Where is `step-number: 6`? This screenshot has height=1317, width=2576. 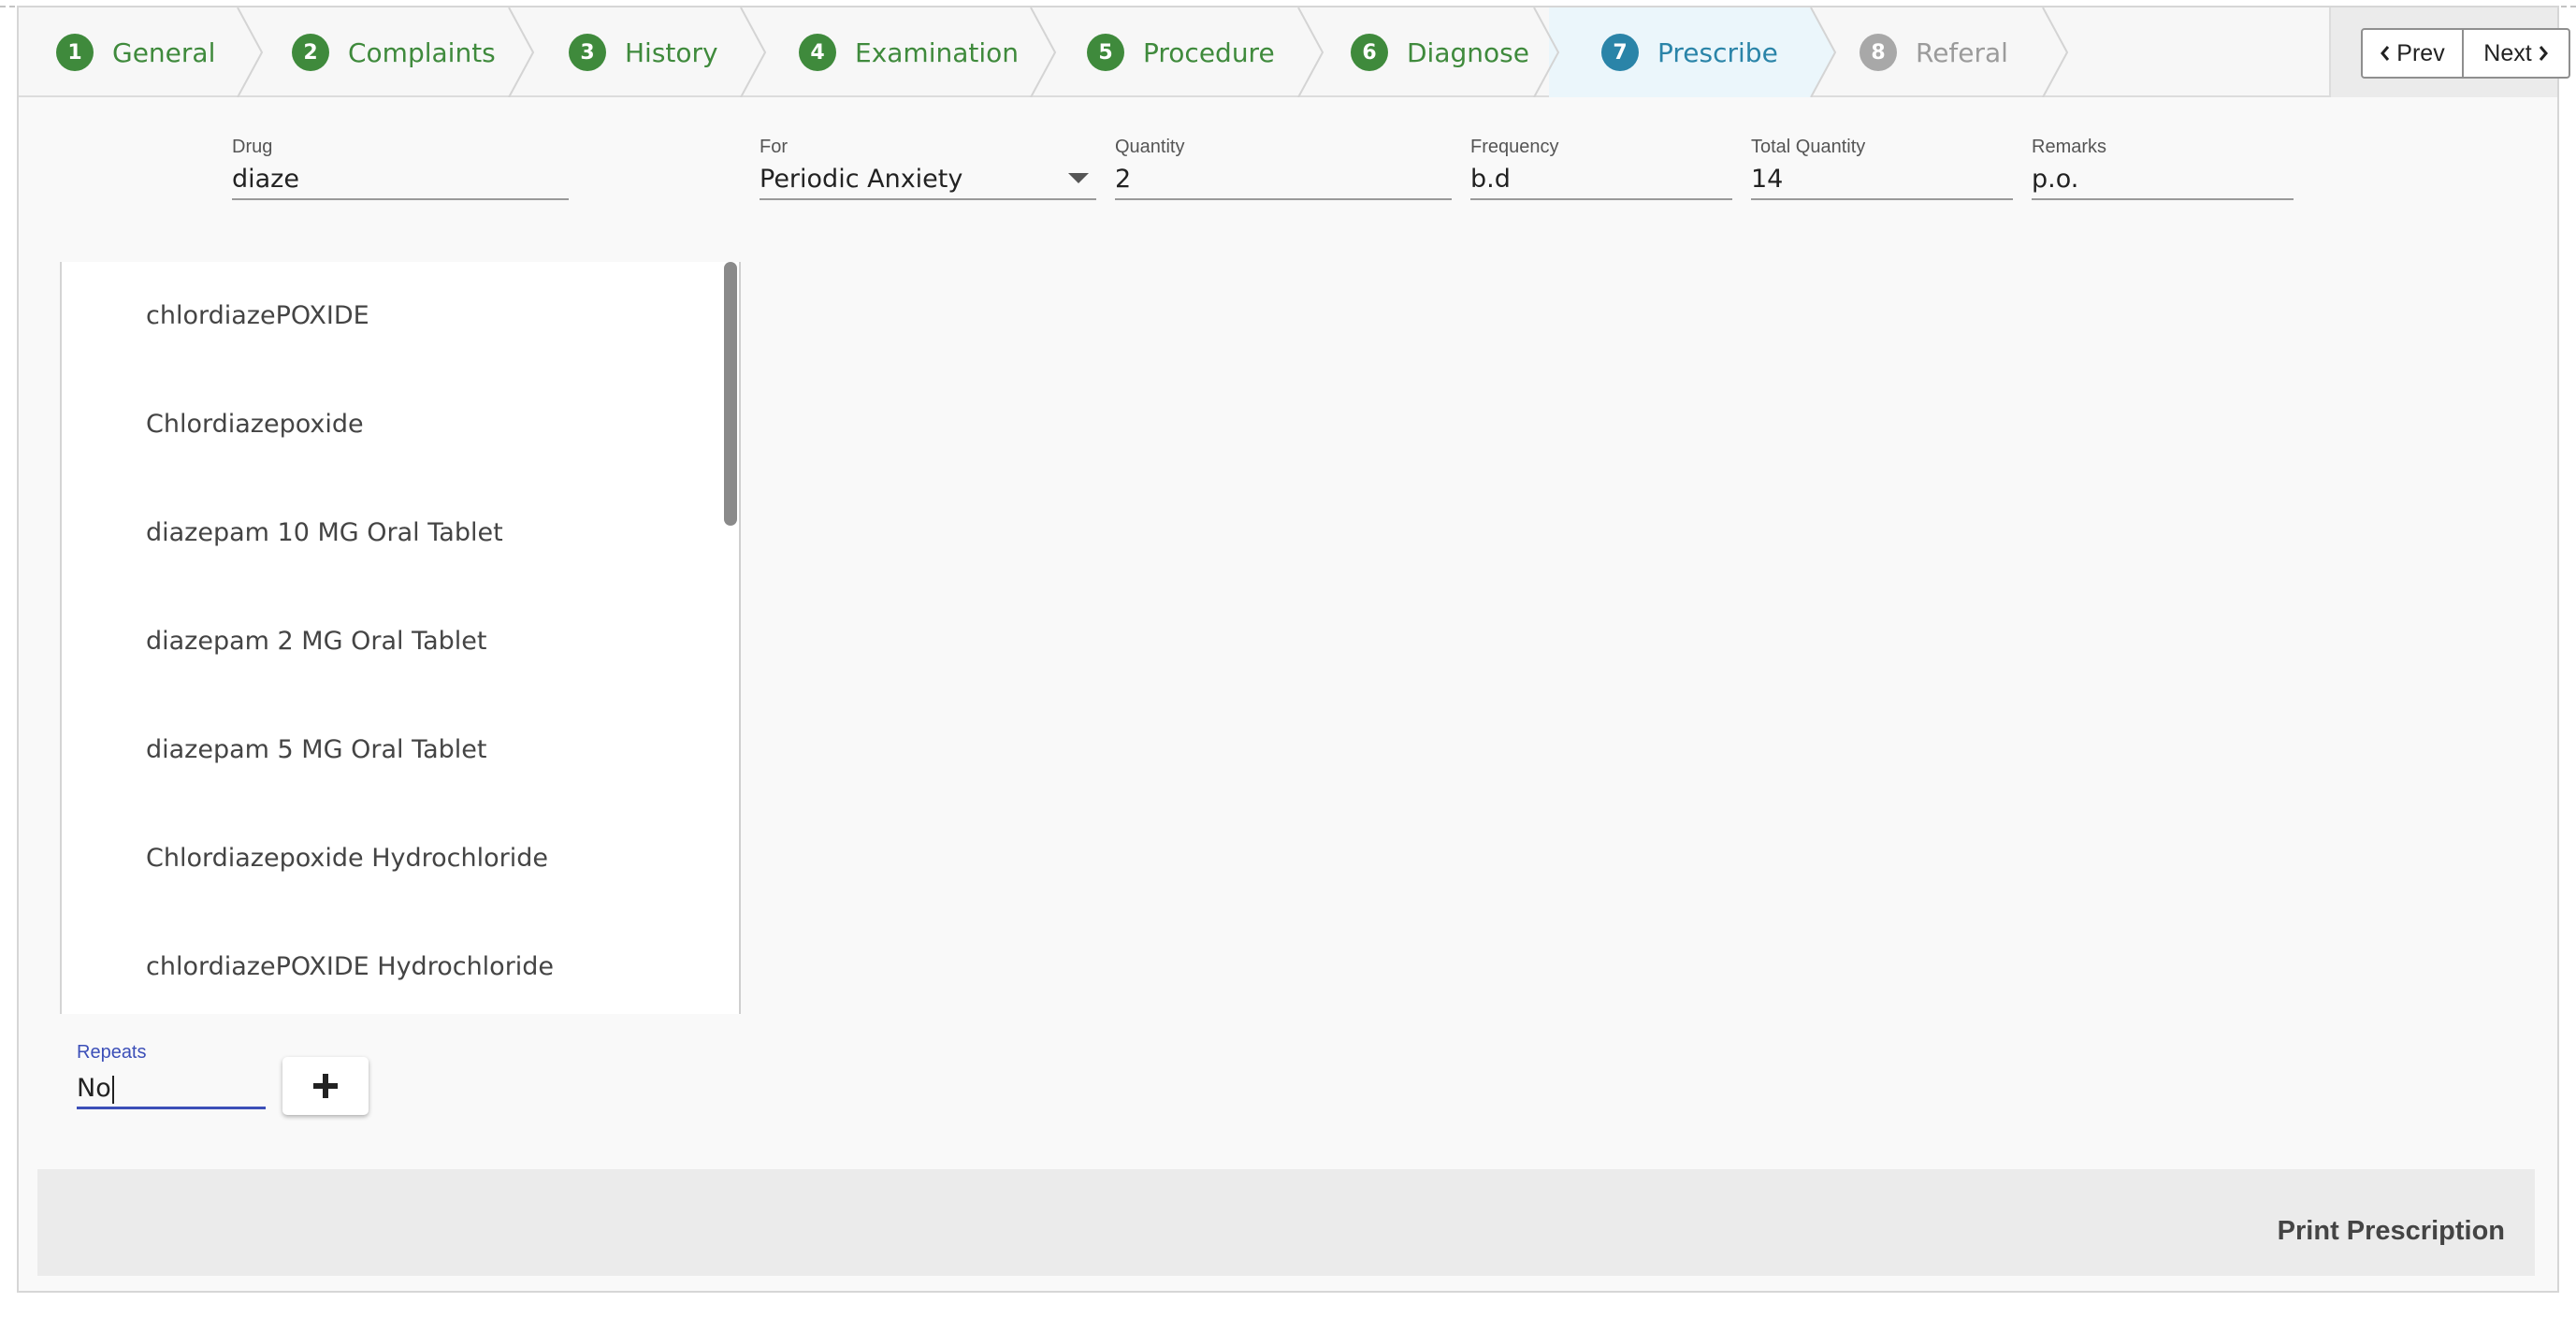
step-number: 6 is located at coordinates (1369, 52).